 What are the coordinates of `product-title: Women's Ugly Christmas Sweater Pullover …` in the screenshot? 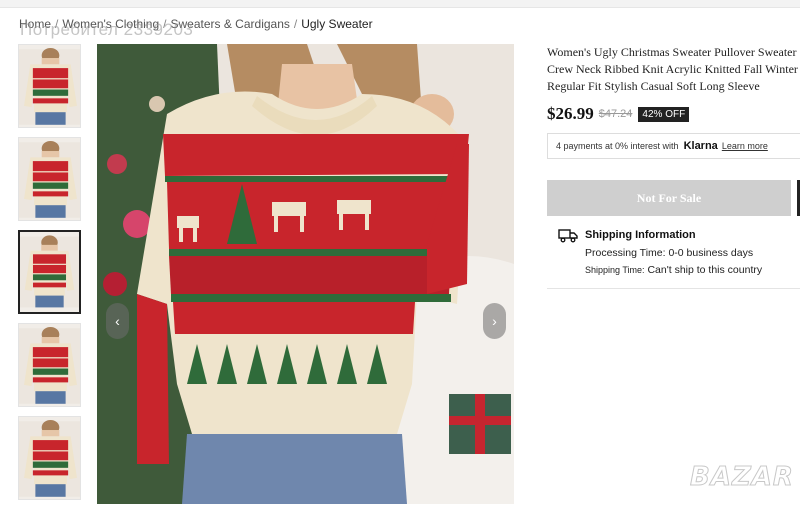 It's located at (673, 70).